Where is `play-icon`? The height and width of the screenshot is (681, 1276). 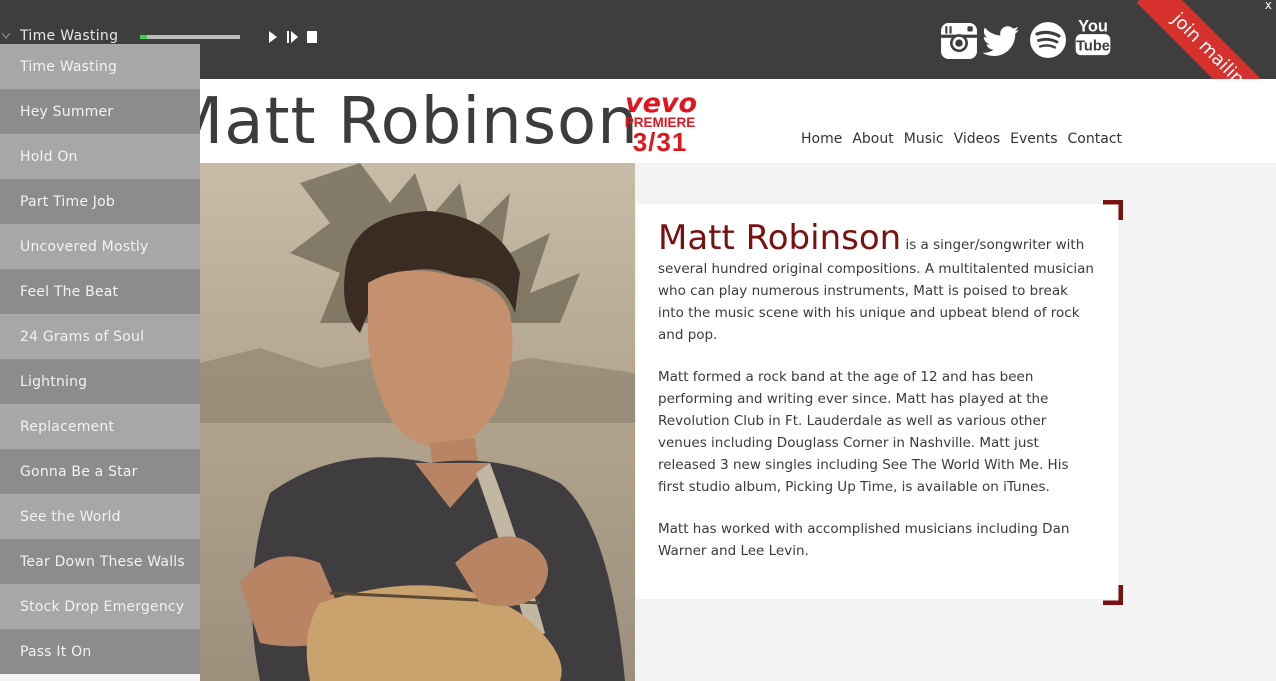 play-icon is located at coordinates (273, 37).